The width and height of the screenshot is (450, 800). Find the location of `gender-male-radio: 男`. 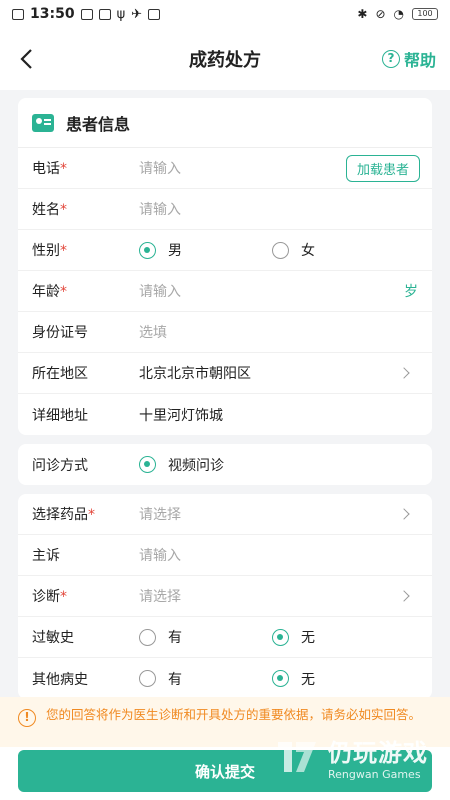

gender-male-radio: 男 is located at coordinates (205, 250).